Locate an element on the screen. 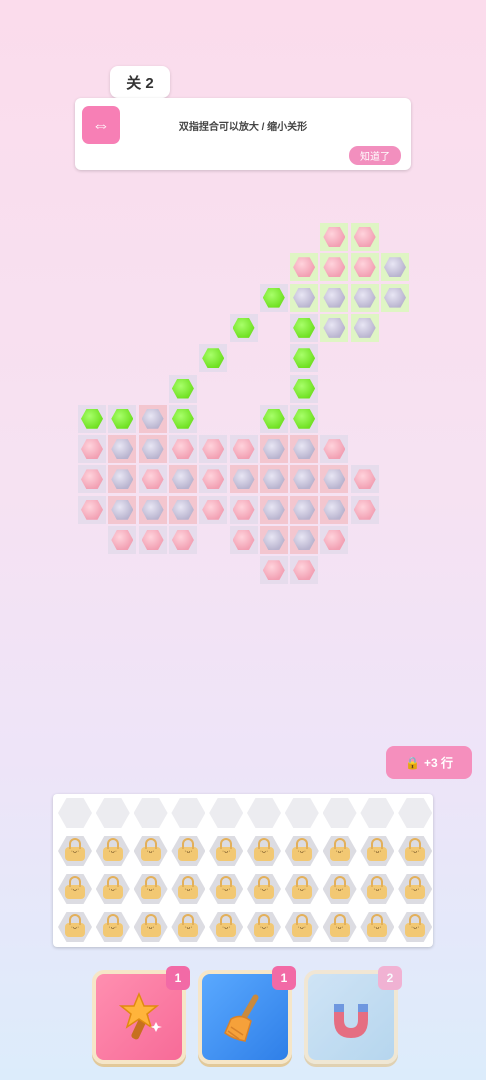  magnet-tool-button: 2 is located at coordinates (353, 1015).